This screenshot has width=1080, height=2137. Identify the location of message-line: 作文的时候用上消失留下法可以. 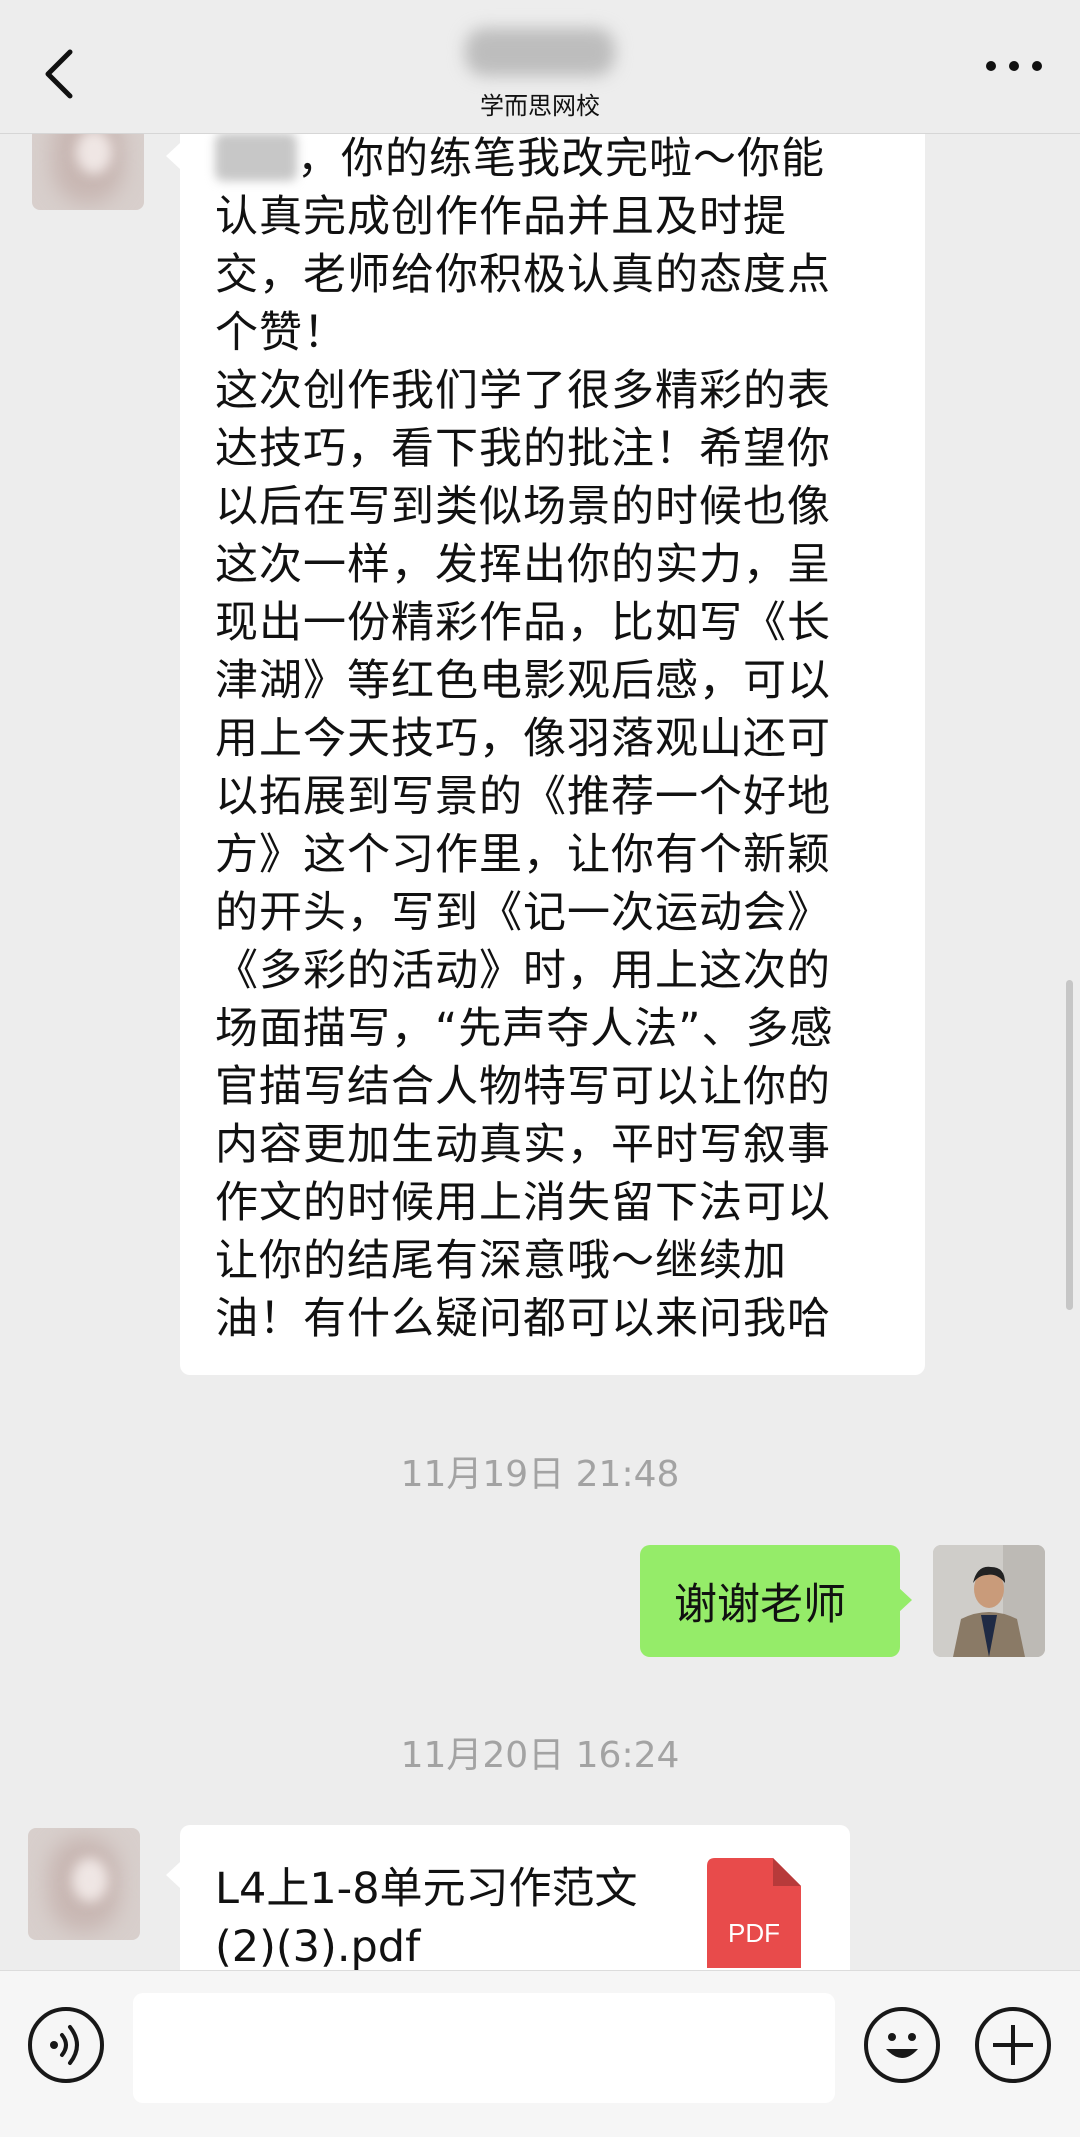
(552, 1203).